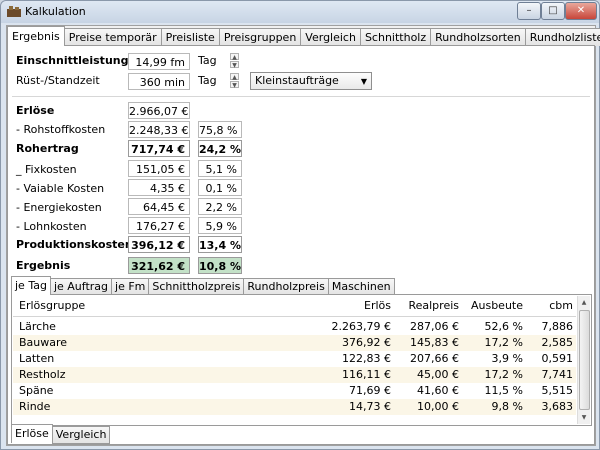 This screenshot has width=600, height=450. Describe the element at coordinates (190, 37) in the screenshot. I see `tab-preisliste: Preisliste` at that location.